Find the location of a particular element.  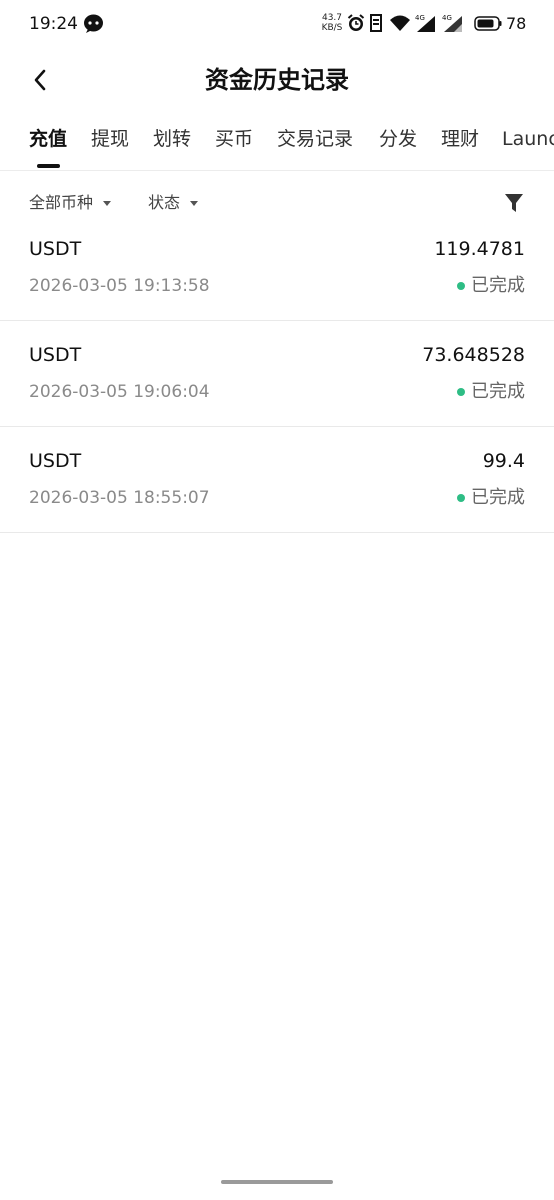

status-filter: 状态 is located at coordinates (173, 203).